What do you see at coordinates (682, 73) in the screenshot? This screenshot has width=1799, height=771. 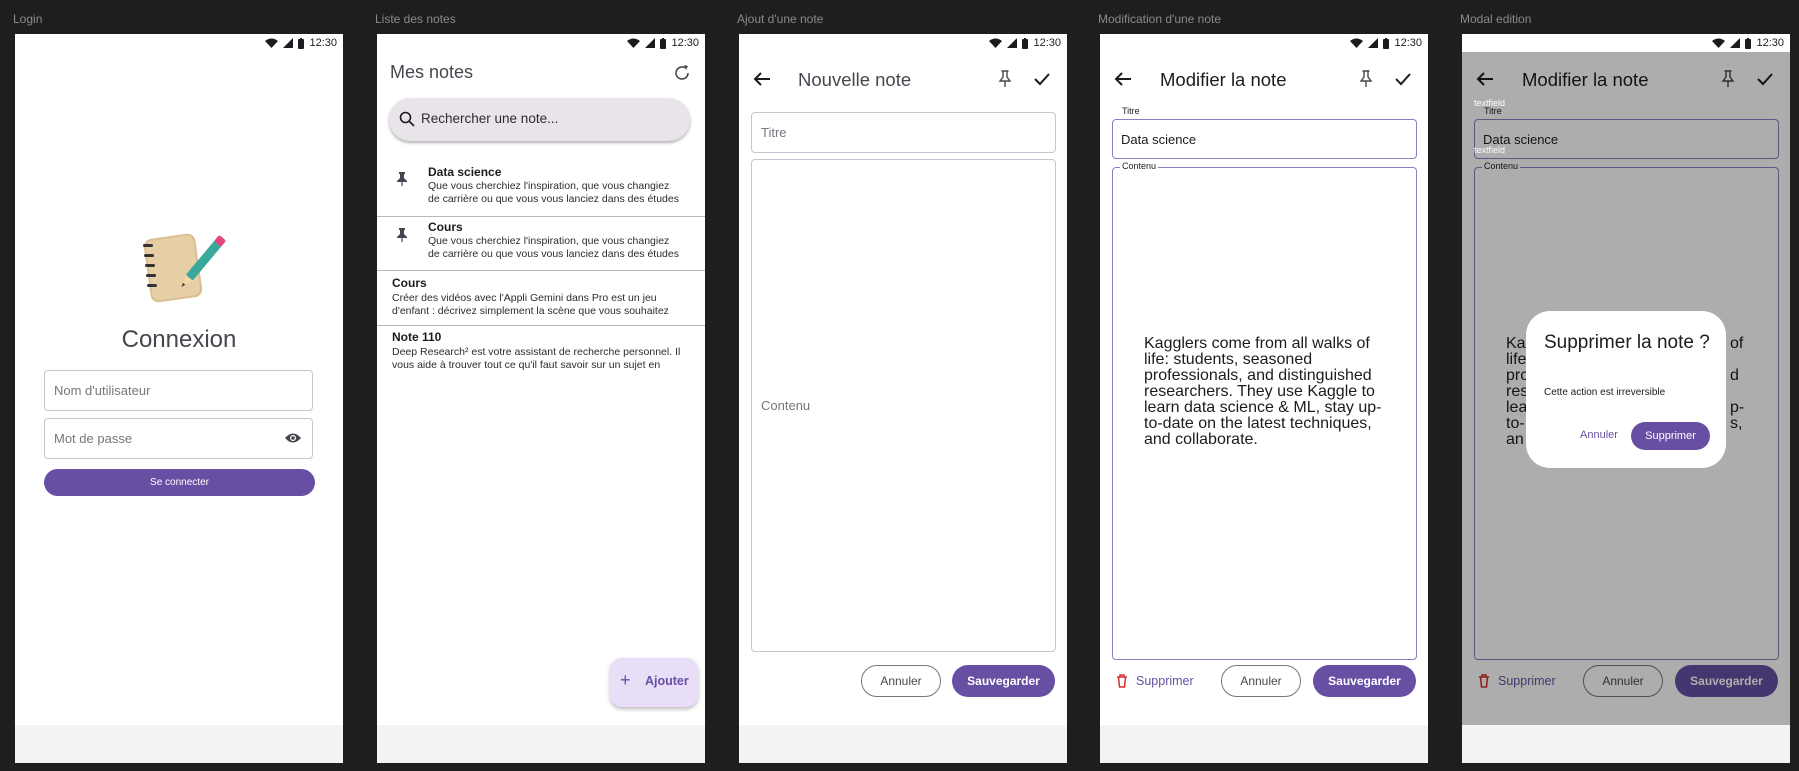 I see `refresh-icon` at bounding box center [682, 73].